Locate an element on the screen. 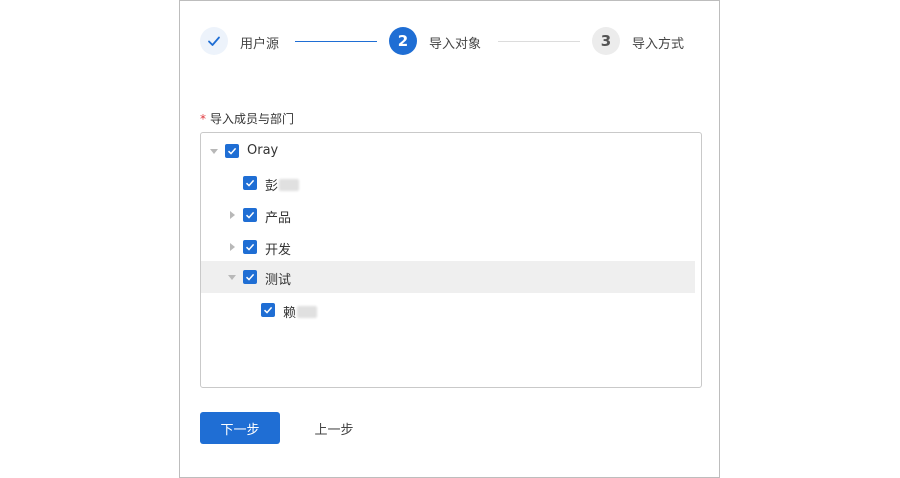 Image resolution: width=900 pixels, height=478 pixels. previous-step-button: 上一步 is located at coordinates (334, 428).